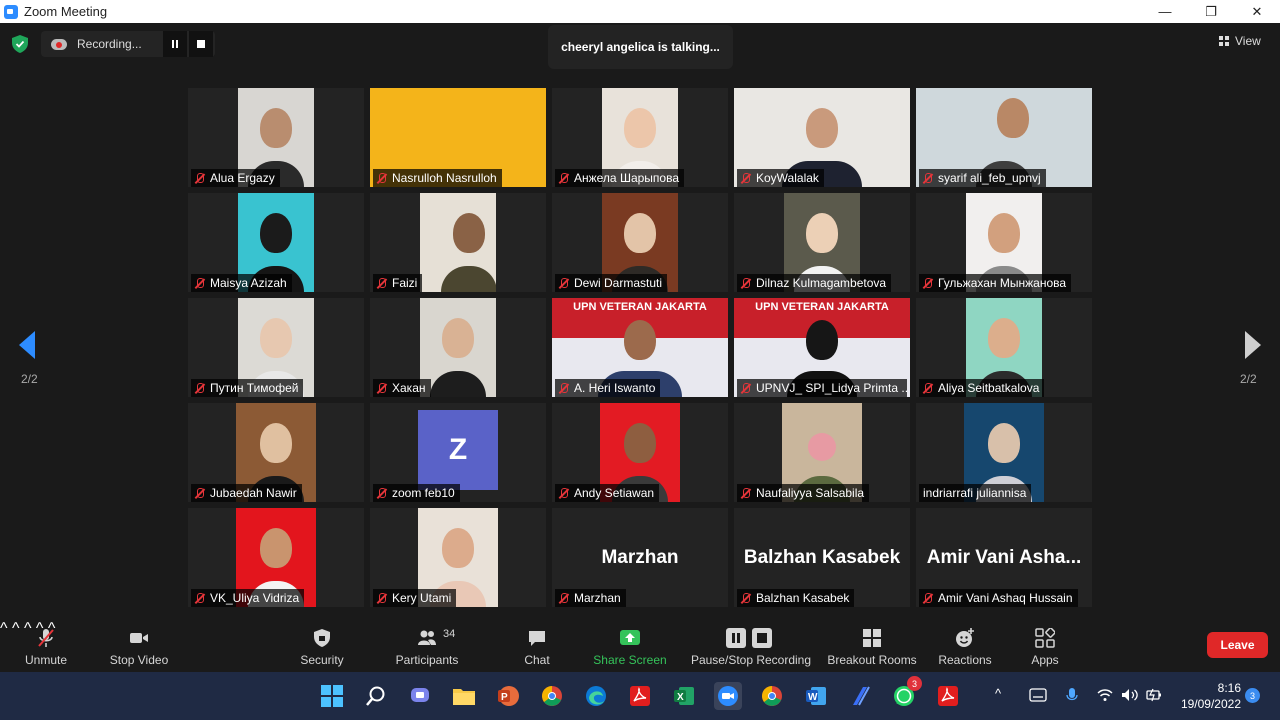  I want to click on zoom-app-icon, so click(11, 11).